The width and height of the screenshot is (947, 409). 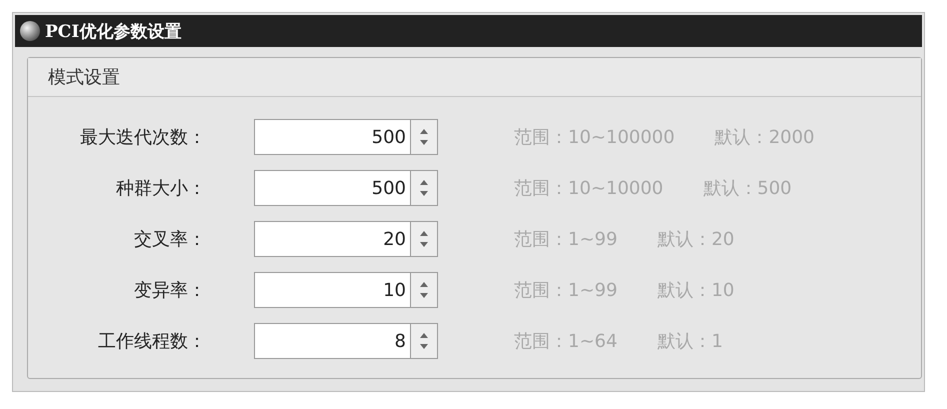 I want to click on default-hint: 默认：10, so click(x=695, y=290).